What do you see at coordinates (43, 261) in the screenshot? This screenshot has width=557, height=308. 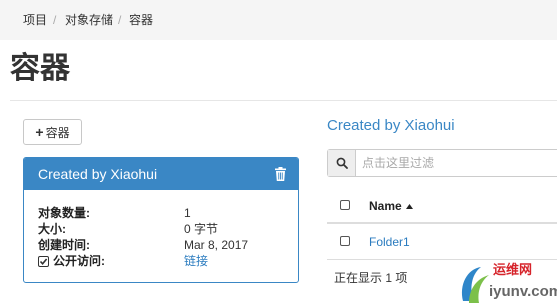 I see `checkbox-checked-icon` at bounding box center [43, 261].